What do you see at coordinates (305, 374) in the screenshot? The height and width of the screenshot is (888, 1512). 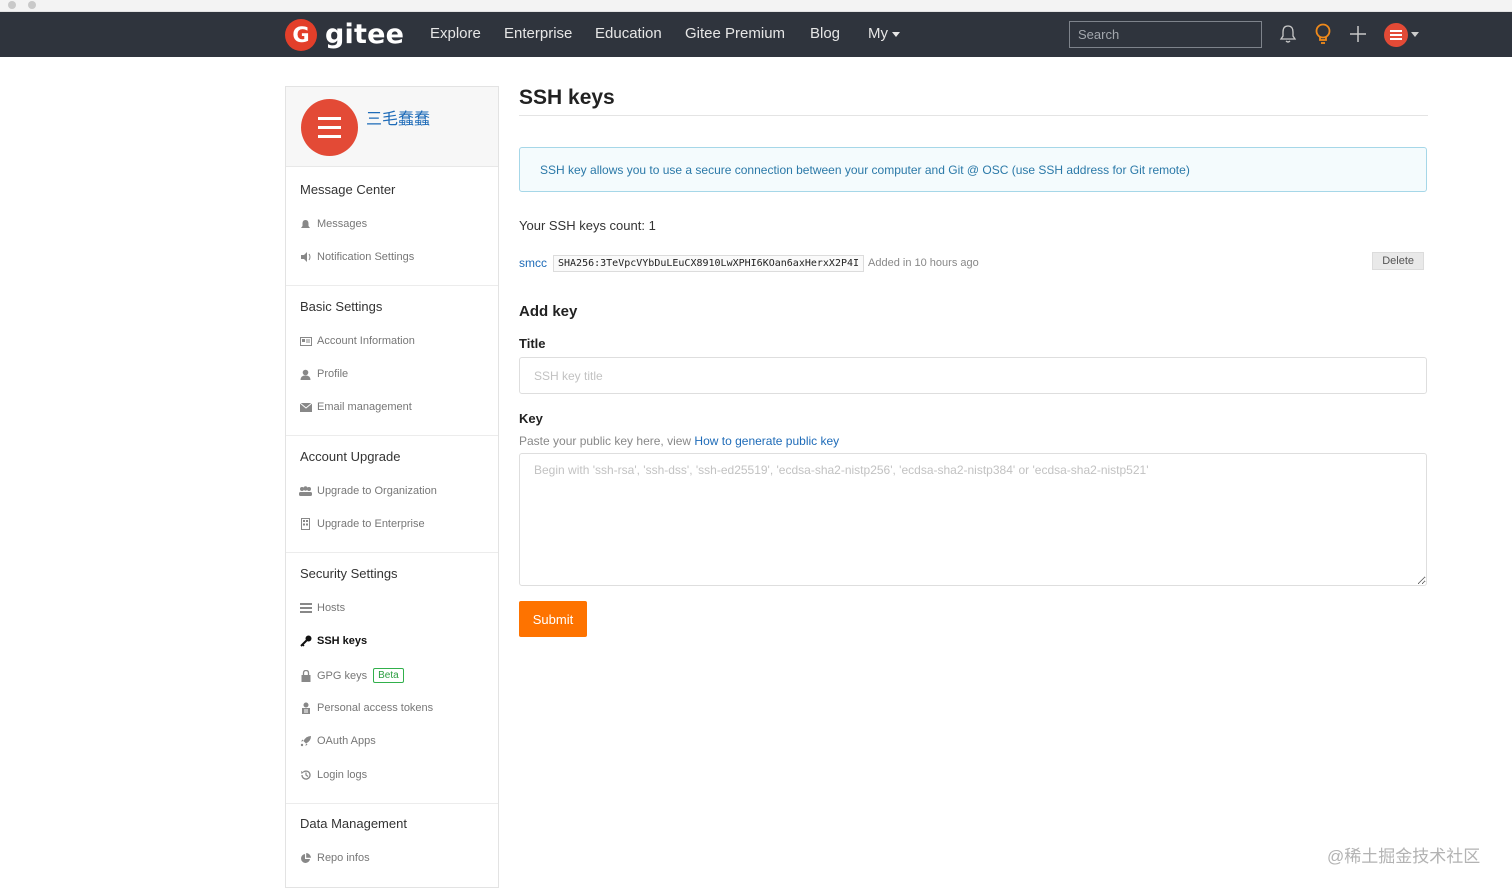 I see `user-icon` at bounding box center [305, 374].